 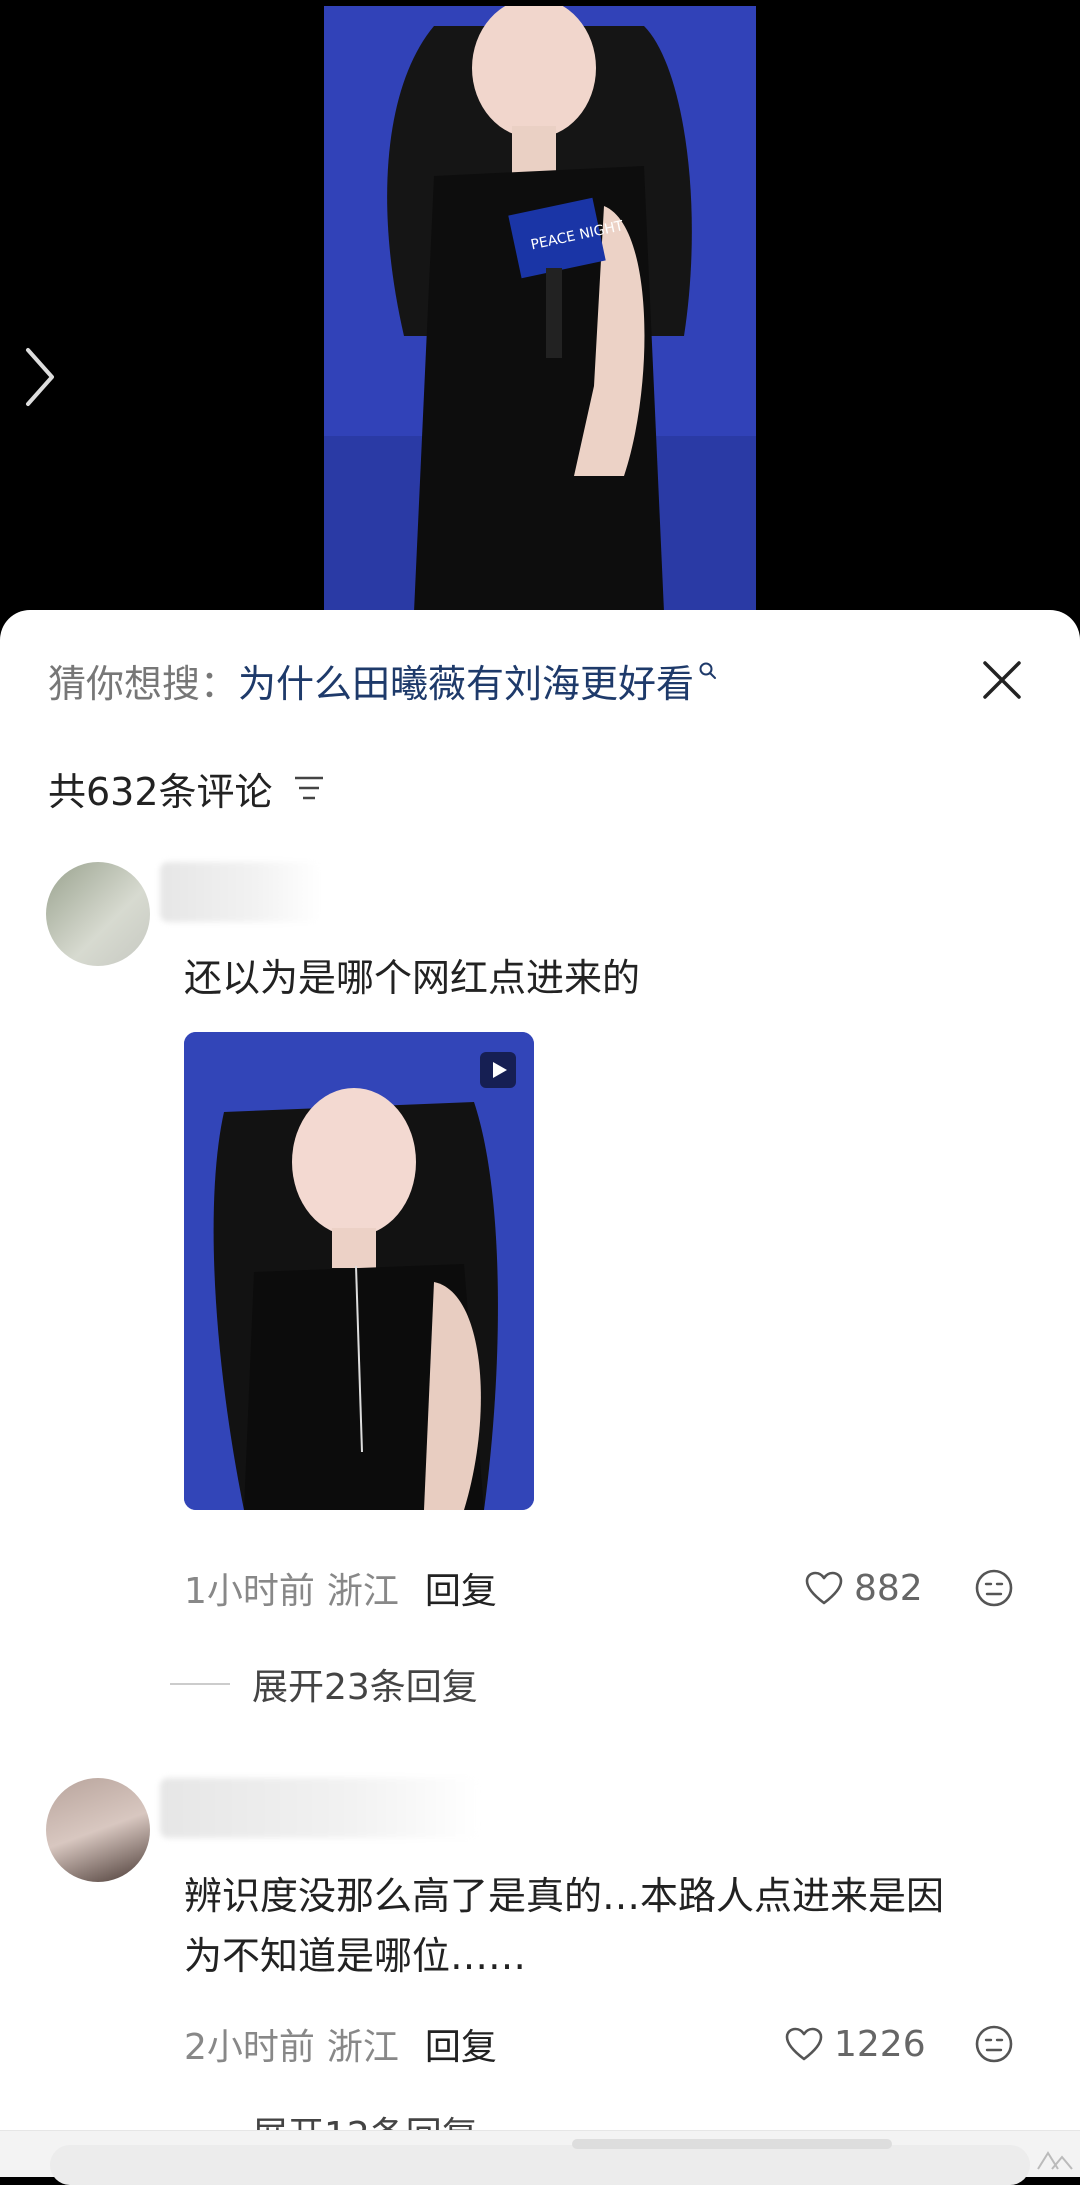 What do you see at coordinates (888, 1588) in the screenshot?
I see `like-count: 882` at bounding box center [888, 1588].